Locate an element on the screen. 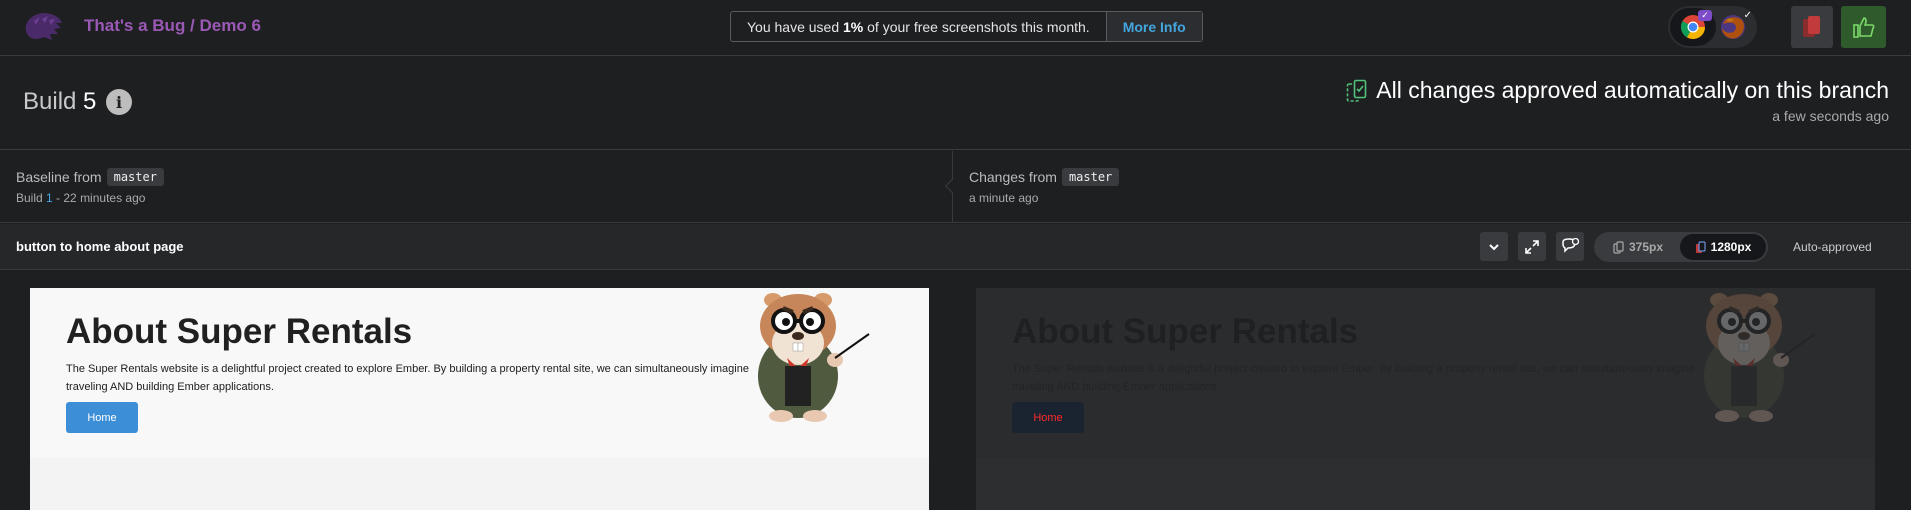  width-option-375: 375px is located at coordinates (1638, 247).